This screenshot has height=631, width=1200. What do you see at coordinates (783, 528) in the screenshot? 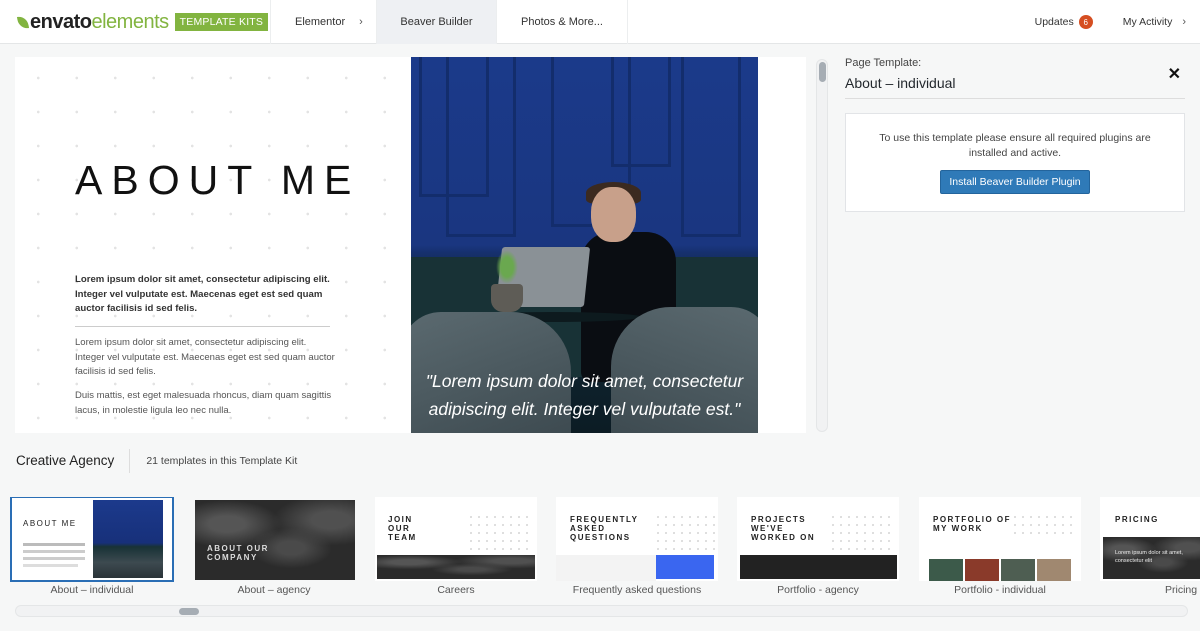
I see `thumb-heading: PROJECTS WE'VE WORKED ON` at bounding box center [783, 528].